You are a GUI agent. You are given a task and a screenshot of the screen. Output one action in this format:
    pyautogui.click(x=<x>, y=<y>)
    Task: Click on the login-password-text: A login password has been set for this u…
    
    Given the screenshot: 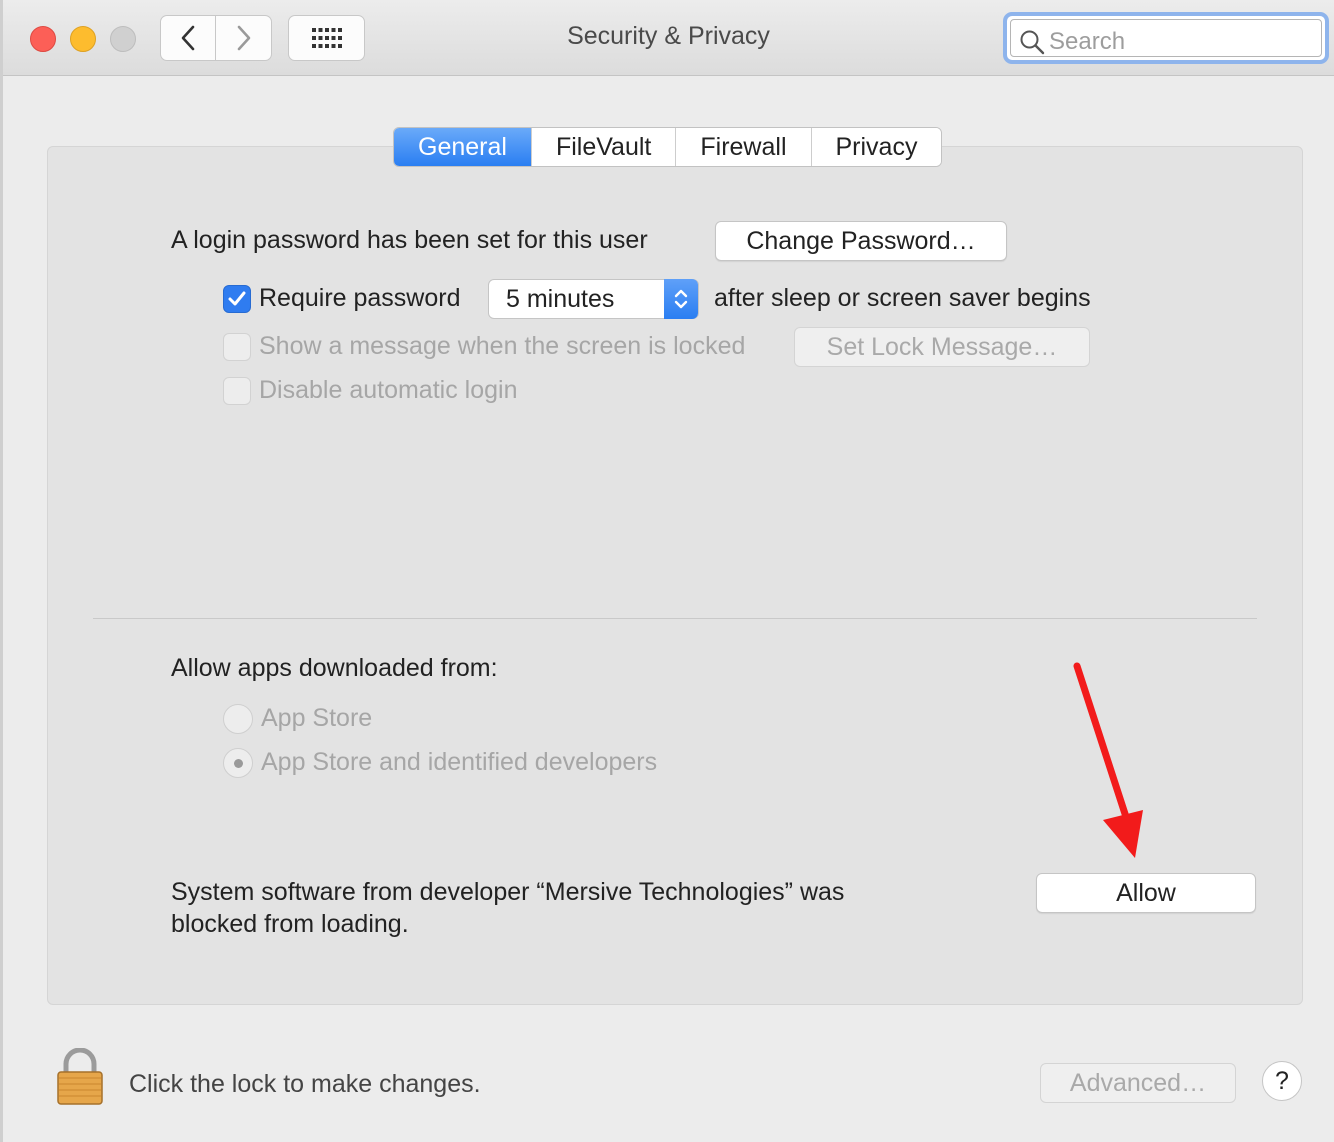 What is the action you would take?
    pyautogui.click(x=409, y=240)
    